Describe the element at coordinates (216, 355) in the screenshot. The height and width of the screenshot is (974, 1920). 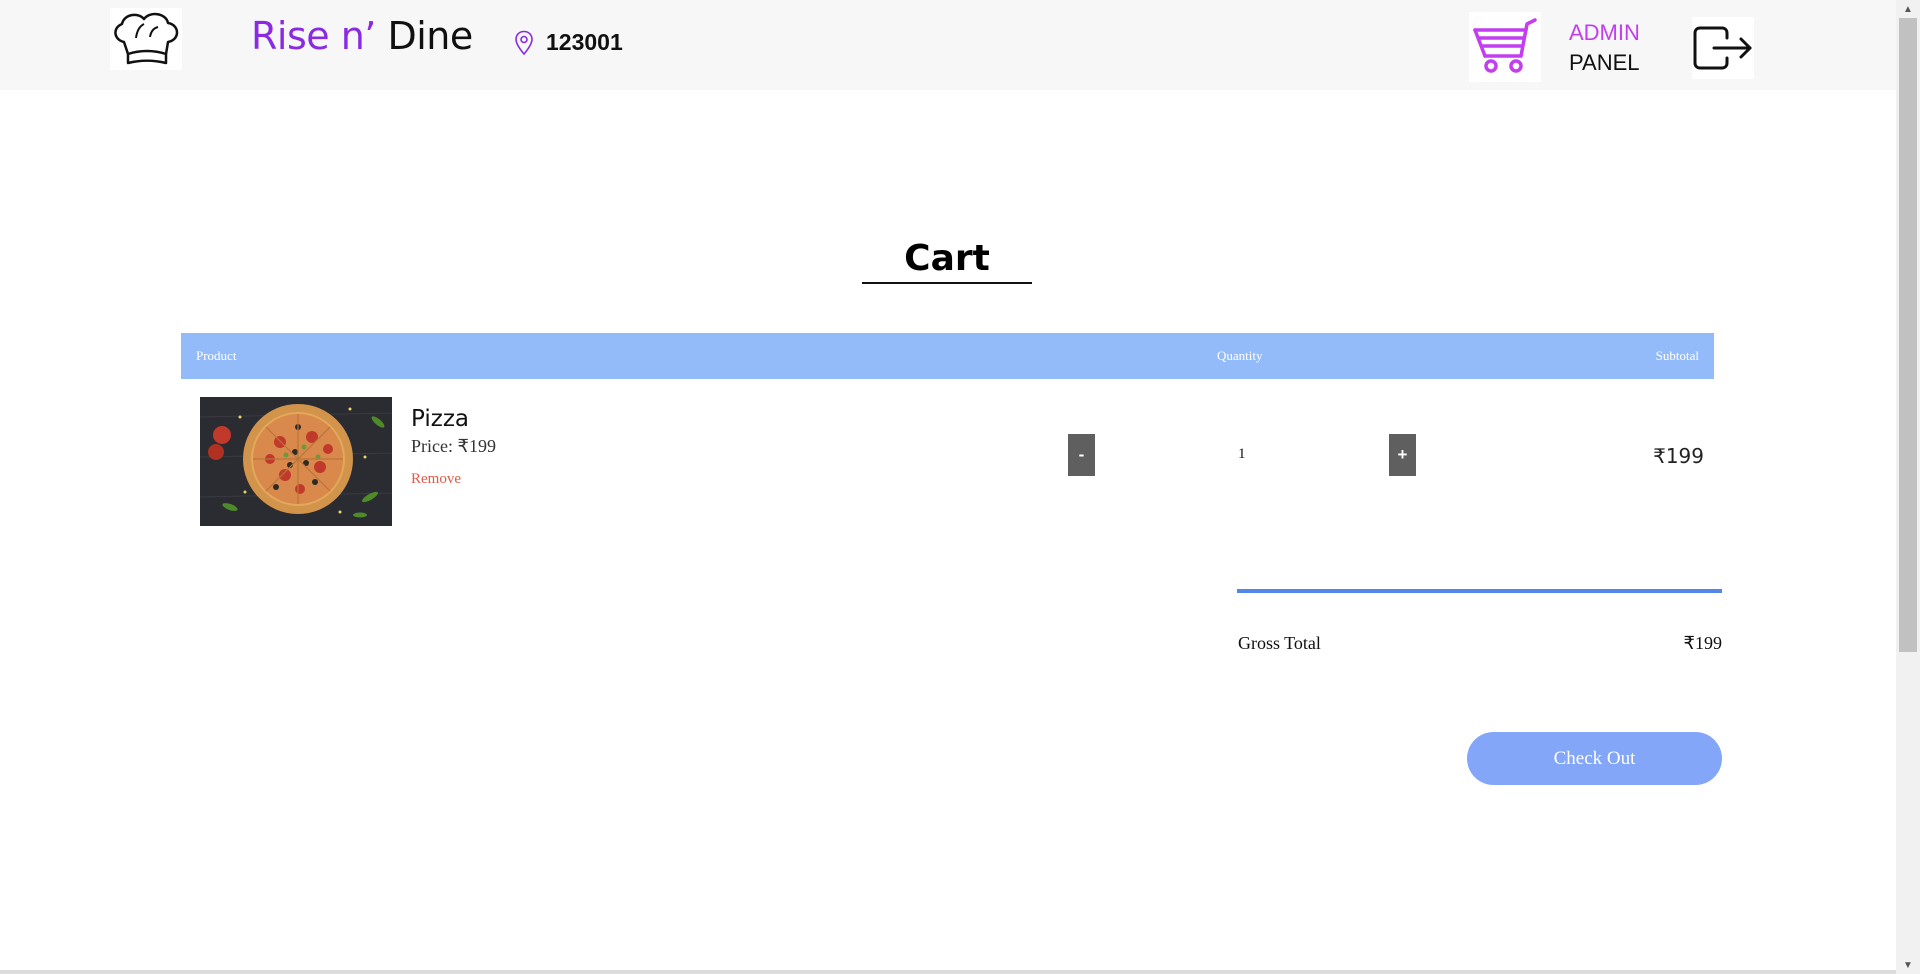
I see `column-product: Product` at that location.